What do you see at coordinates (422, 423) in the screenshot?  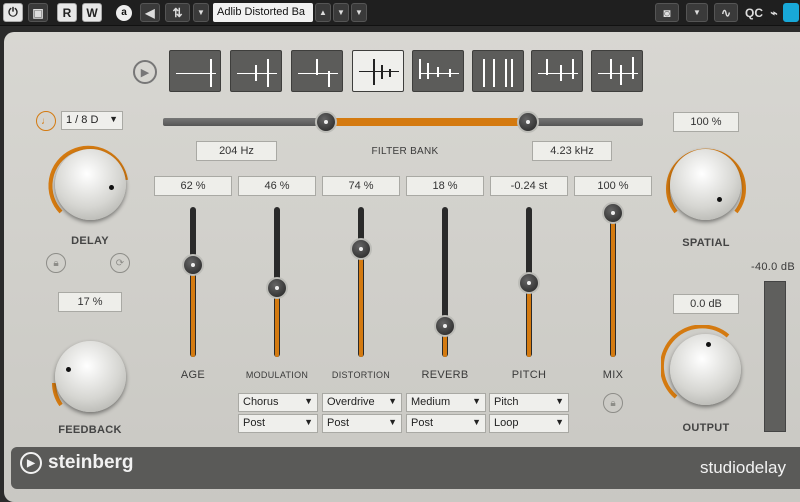 I see `fx-3-position-value: Post` at bounding box center [422, 423].